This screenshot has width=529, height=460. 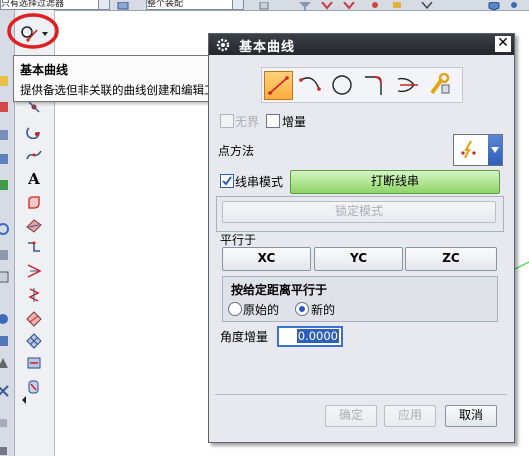 I want to click on string-mode-checkbox, so click(x=227, y=181).